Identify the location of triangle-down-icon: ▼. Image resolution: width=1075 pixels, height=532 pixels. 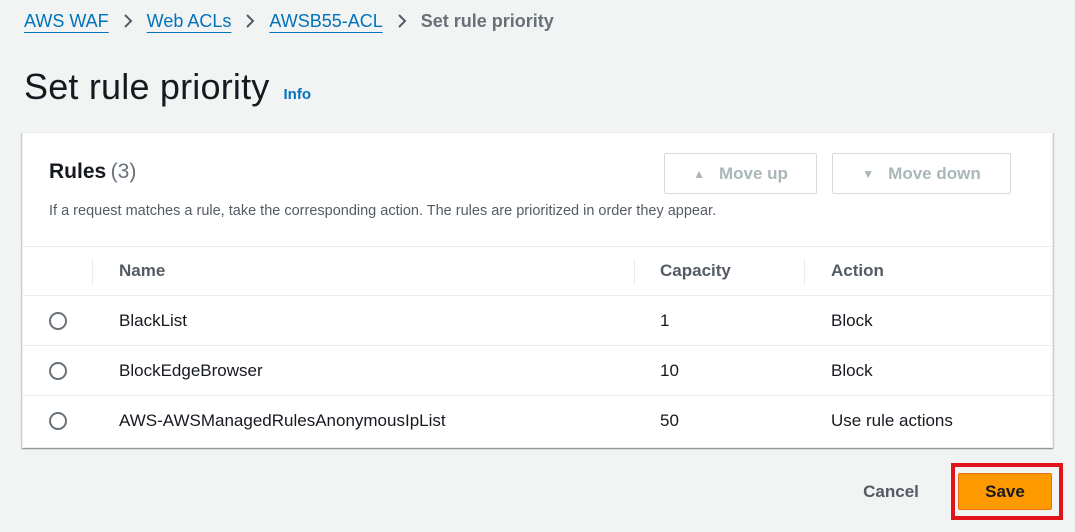
(868, 173).